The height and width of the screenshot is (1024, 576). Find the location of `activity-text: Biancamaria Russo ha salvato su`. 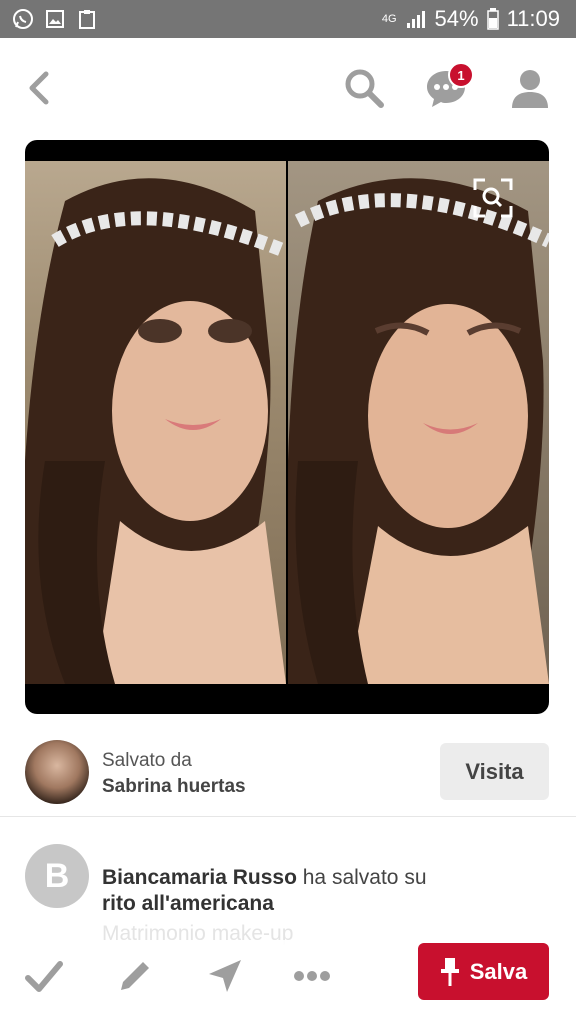

activity-text: Biancamaria Russo ha salvato su is located at coordinates (264, 878).